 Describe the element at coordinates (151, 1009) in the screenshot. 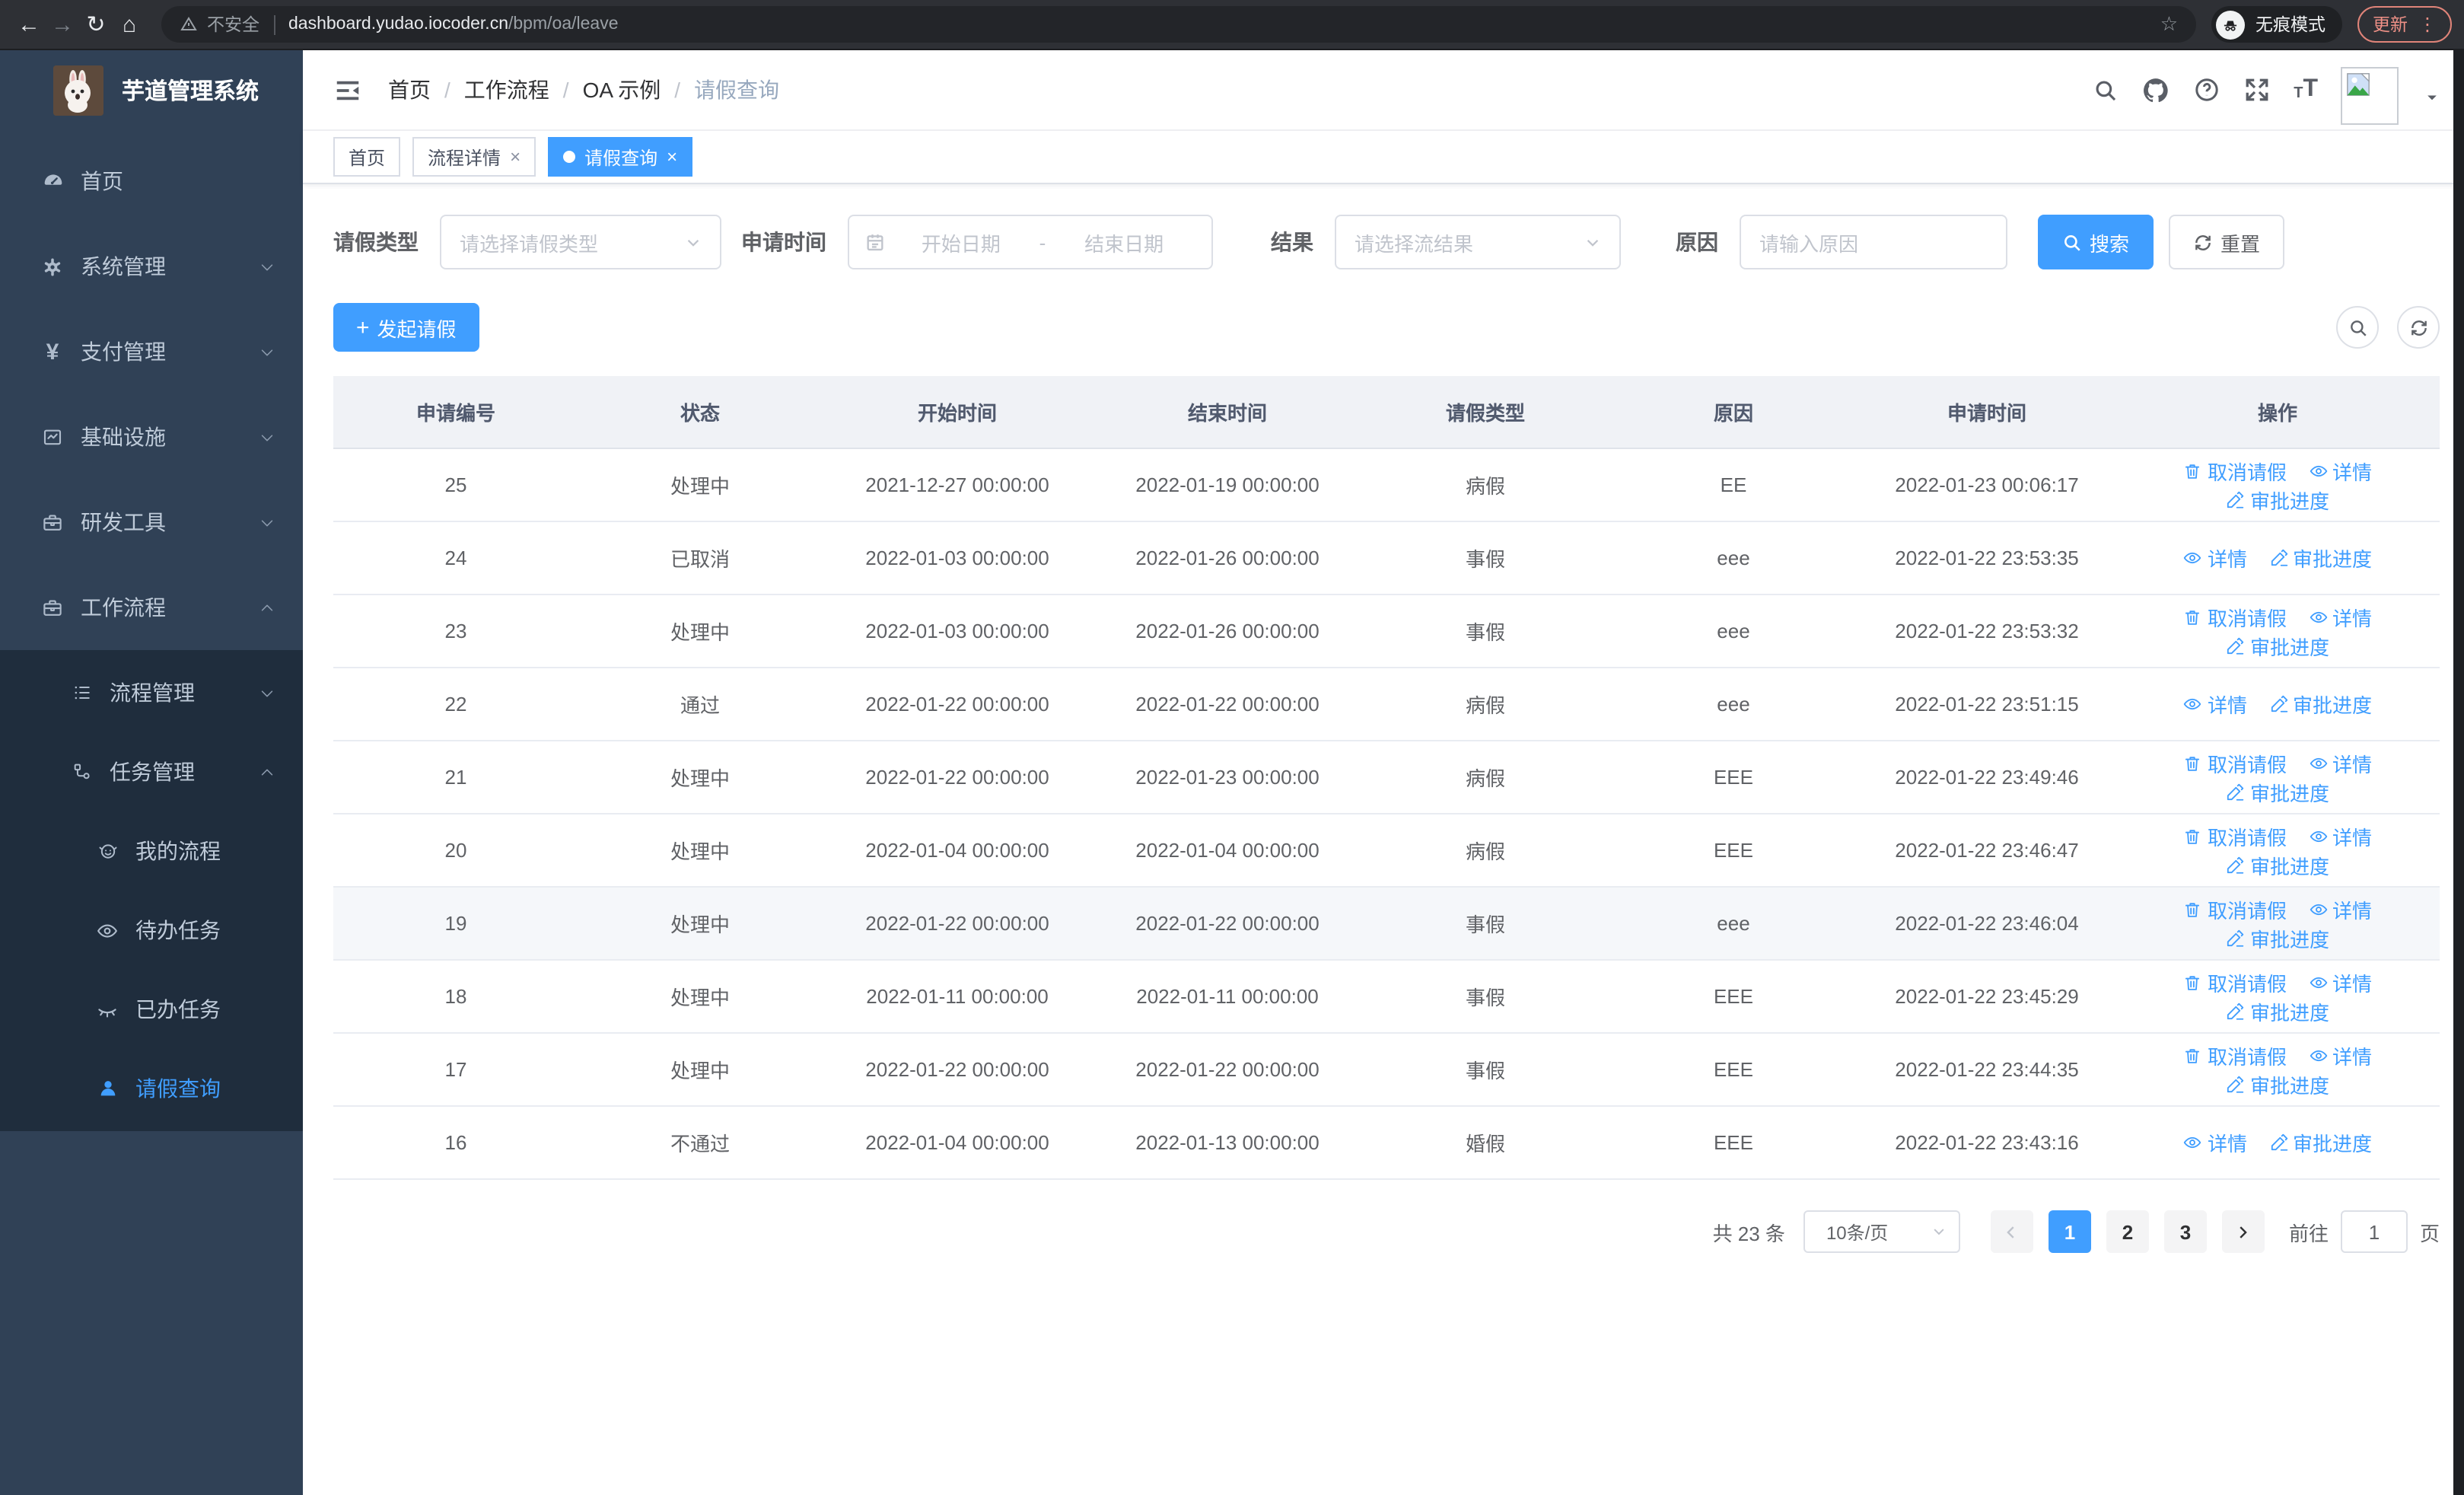

I see `sidebar-item-done-tasks: 已办任务` at that location.